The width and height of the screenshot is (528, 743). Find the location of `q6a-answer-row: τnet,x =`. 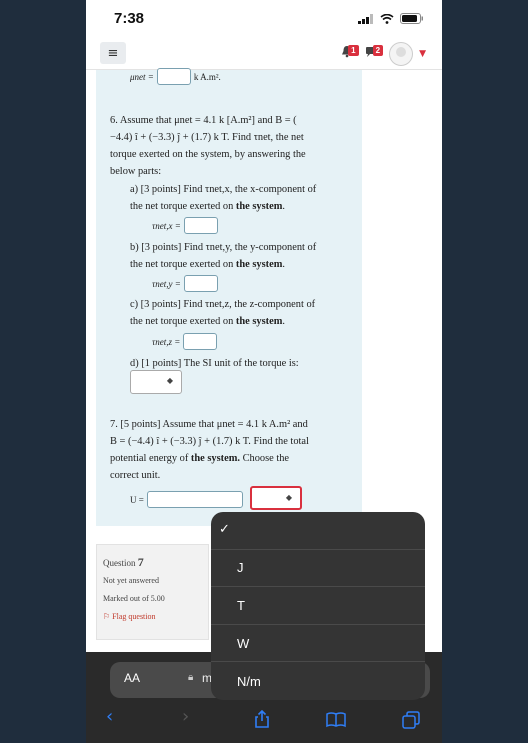

q6a-answer-row: τnet,x = is located at coordinates (185, 225).